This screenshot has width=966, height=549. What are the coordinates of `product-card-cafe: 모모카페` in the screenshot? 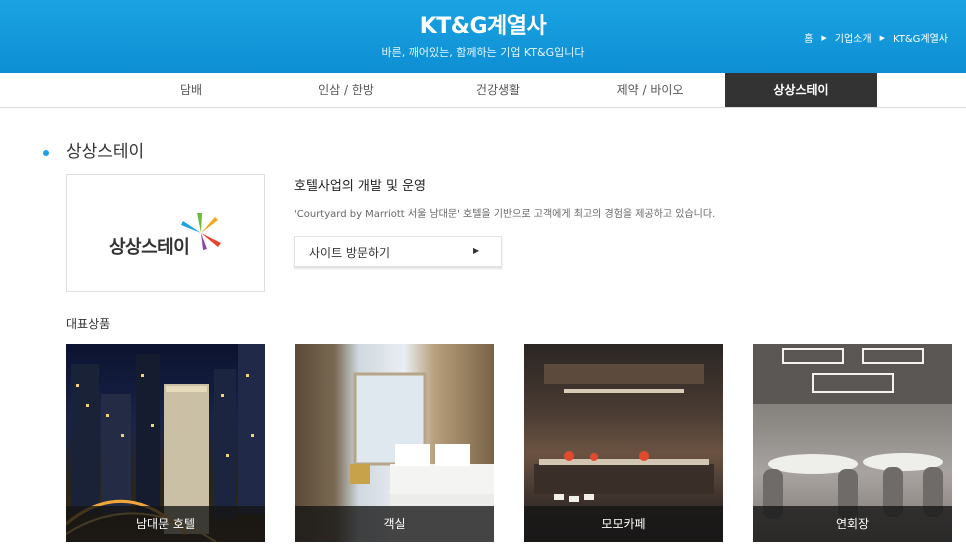 It's located at (623, 443).